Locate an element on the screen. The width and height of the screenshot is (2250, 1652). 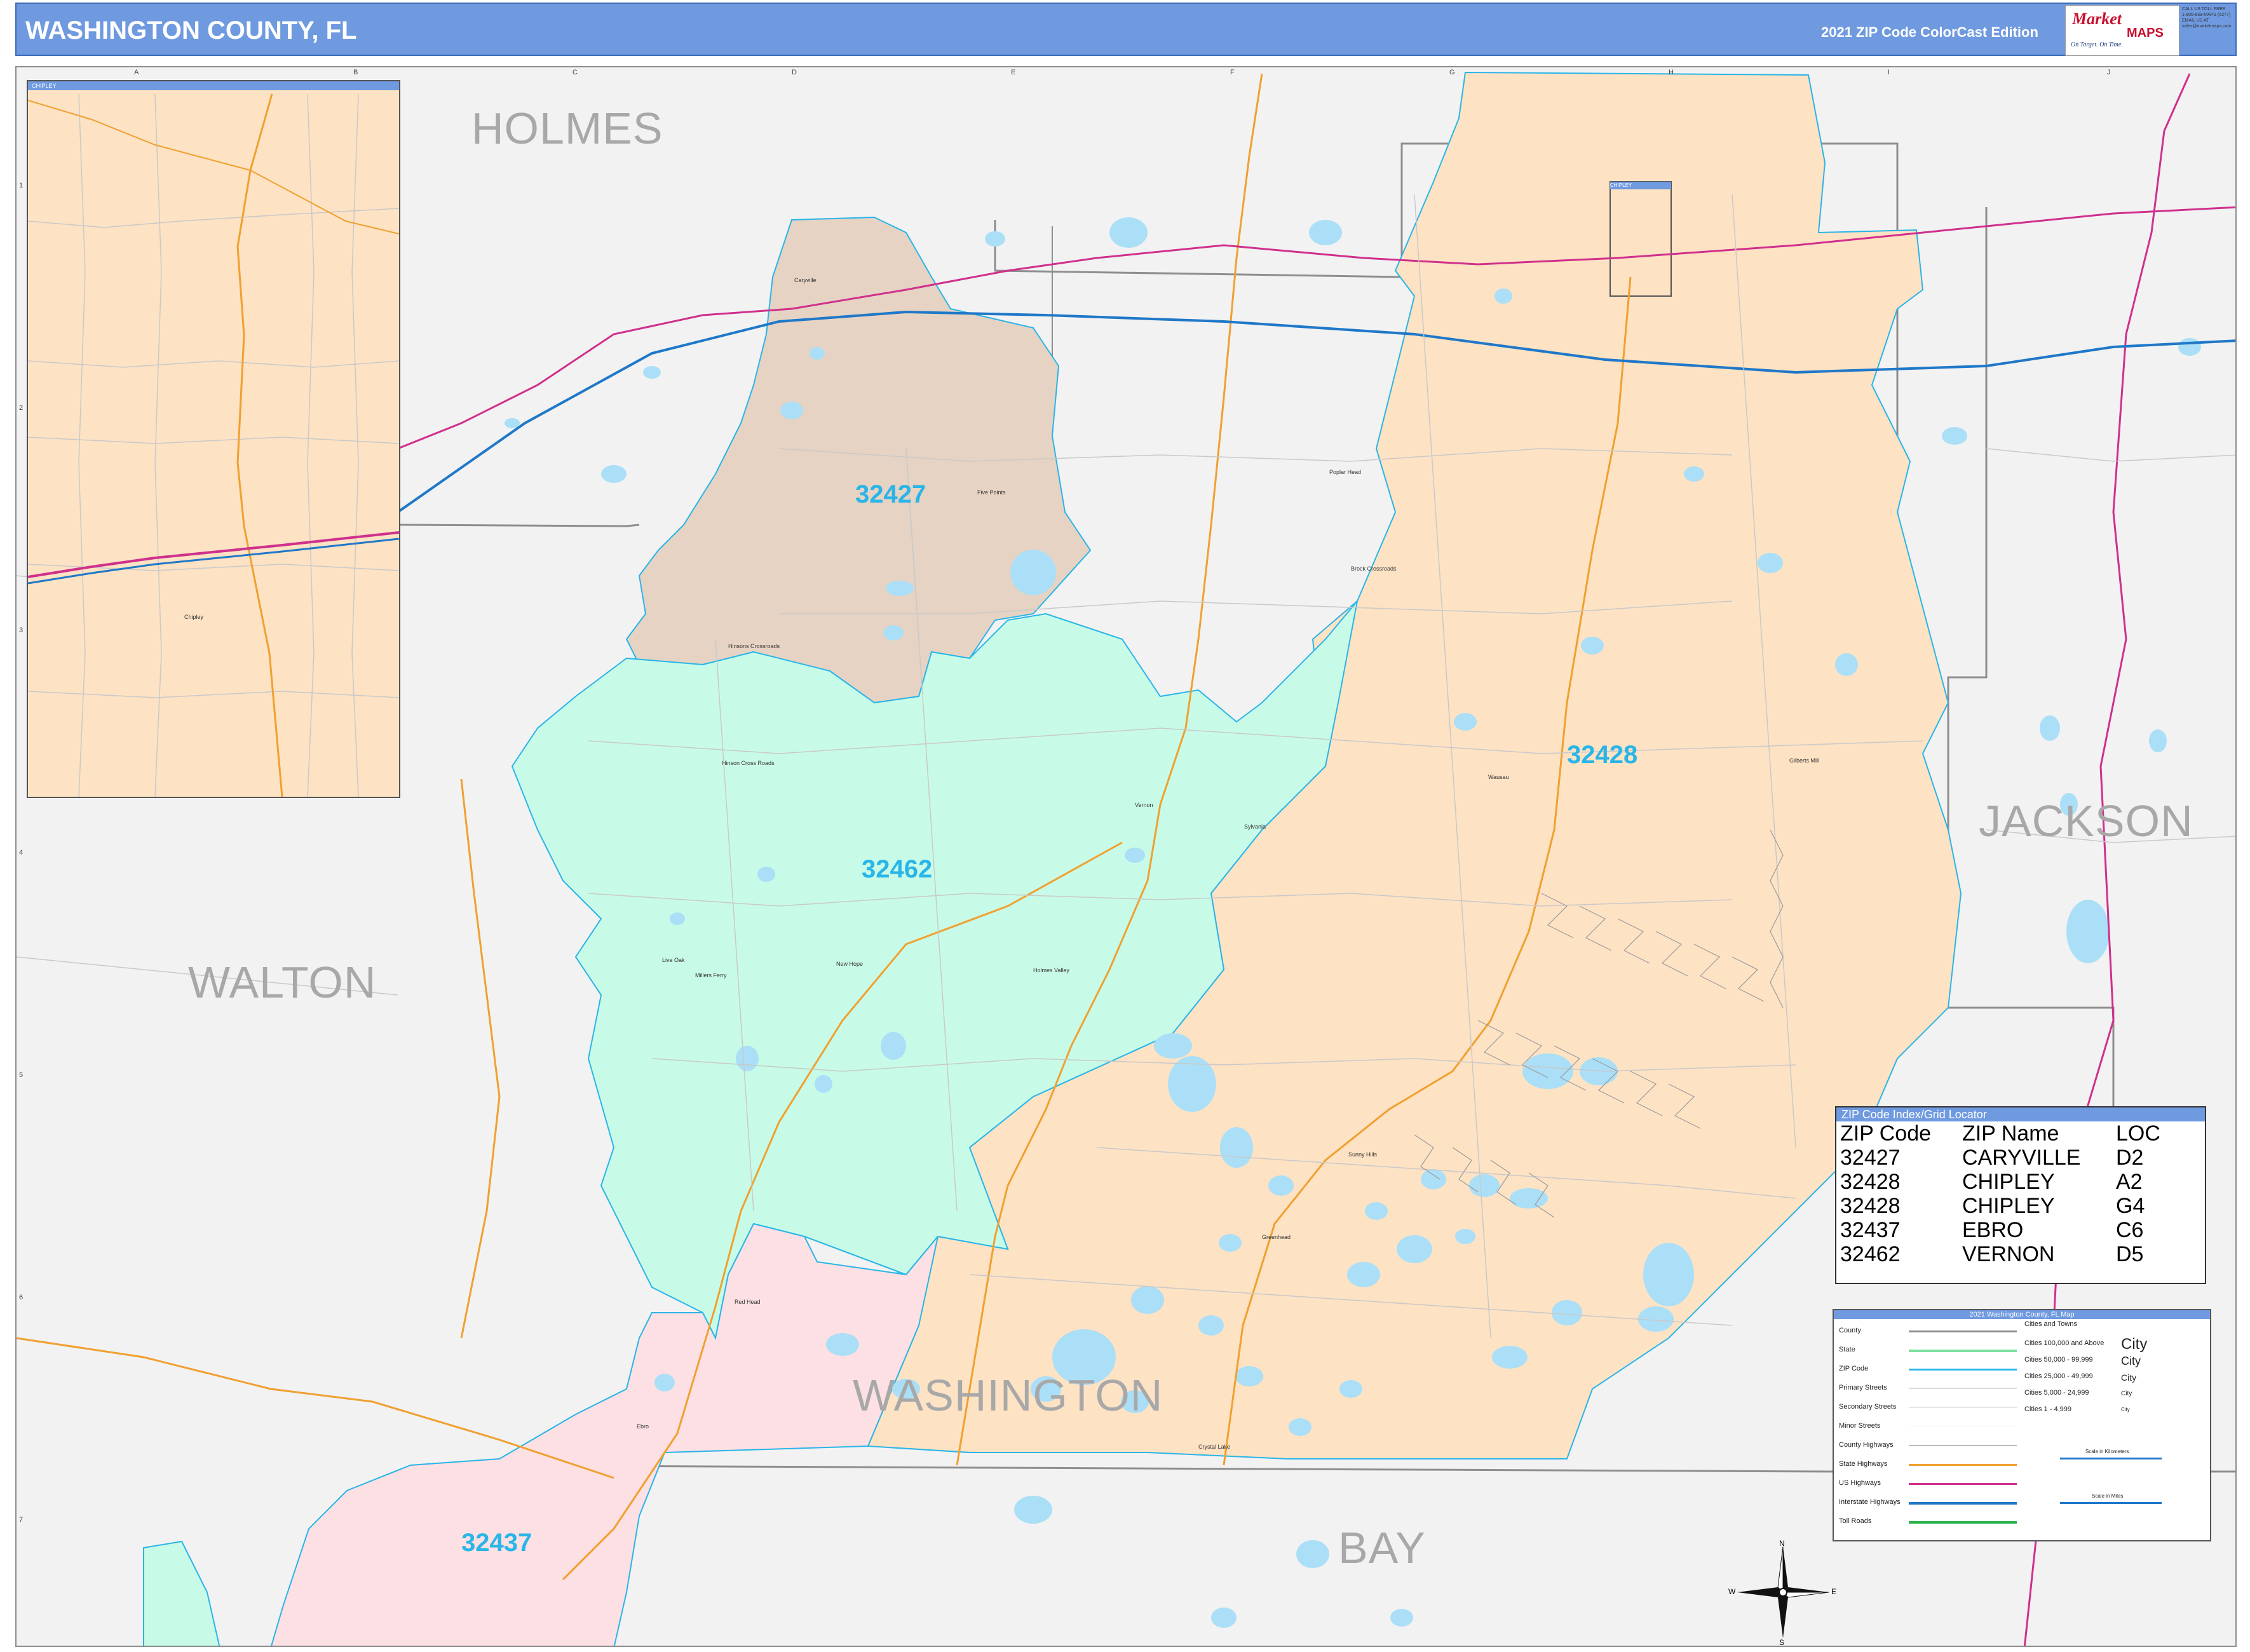
county-border is located at coordinates (518, 526).